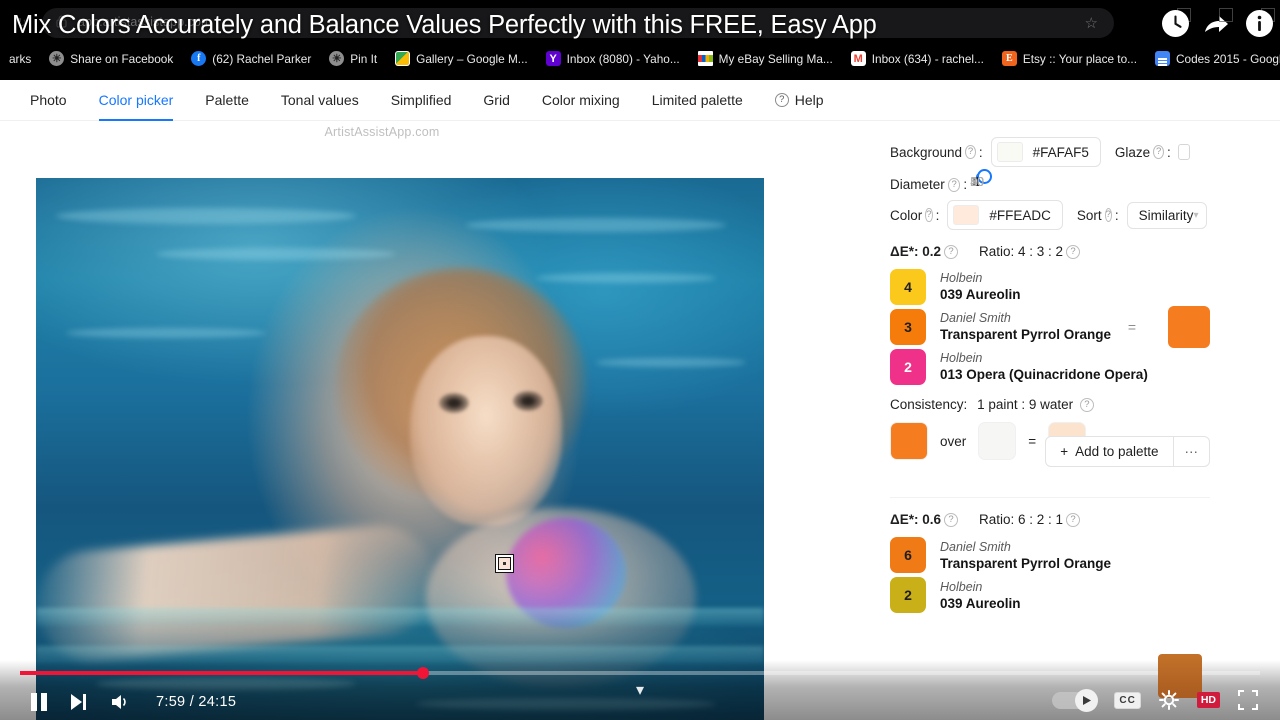 The width and height of the screenshot is (1280, 720). Describe the element at coordinates (975, 546) in the screenshot. I see `paint-brand: Daniel Smith` at that location.